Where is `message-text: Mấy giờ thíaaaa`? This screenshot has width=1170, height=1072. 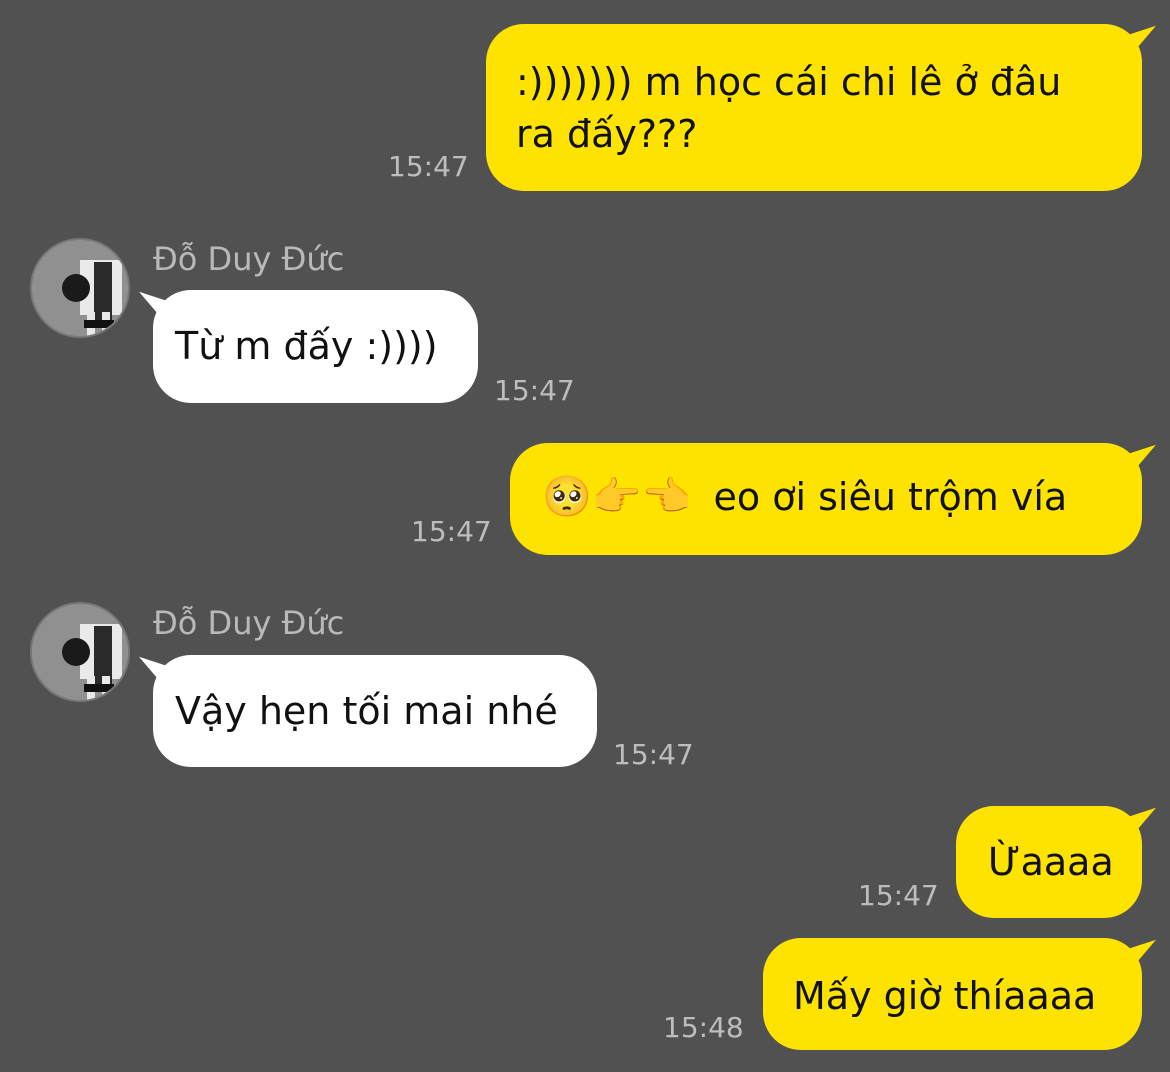
message-text: Mấy giờ thíaaaa is located at coordinates (945, 996).